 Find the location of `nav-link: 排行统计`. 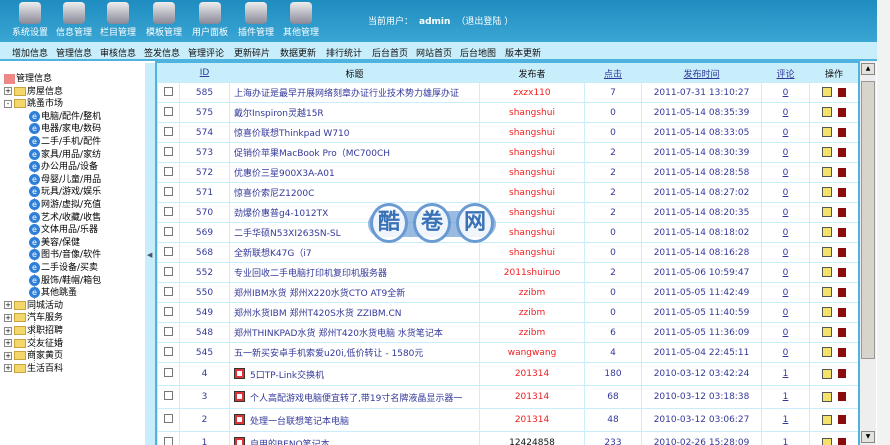

nav-link: 排行统计 is located at coordinates (344, 52).